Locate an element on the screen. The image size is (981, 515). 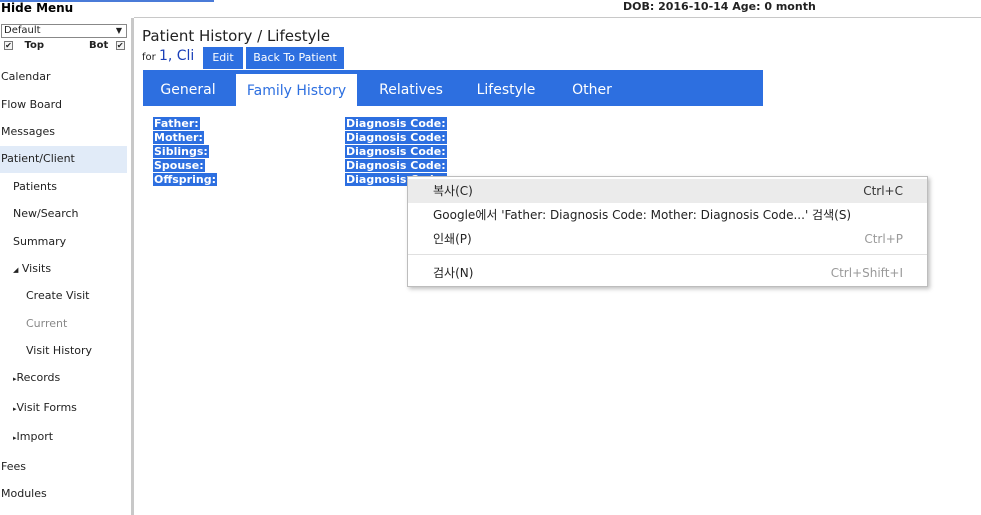
sidebar-item-create-visit: Create Visit is located at coordinates (58, 295).